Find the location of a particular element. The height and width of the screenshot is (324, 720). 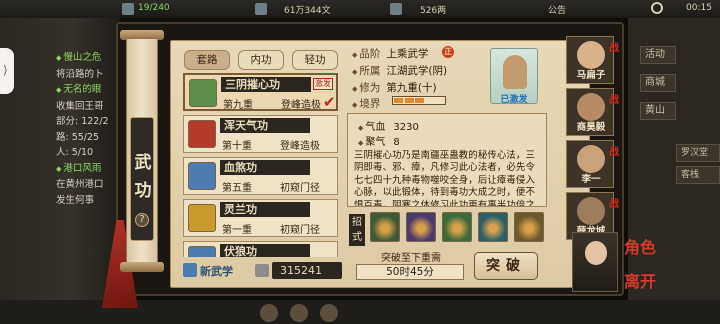

grade-badge: 正 is located at coordinates (448, 52).